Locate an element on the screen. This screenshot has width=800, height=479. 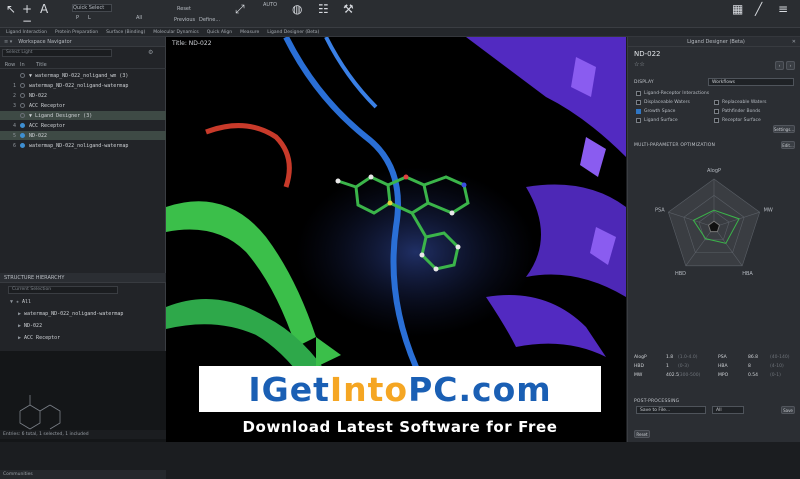
table-row: ▼ Ligand Designer (3) is located at coordinates (83, 115).